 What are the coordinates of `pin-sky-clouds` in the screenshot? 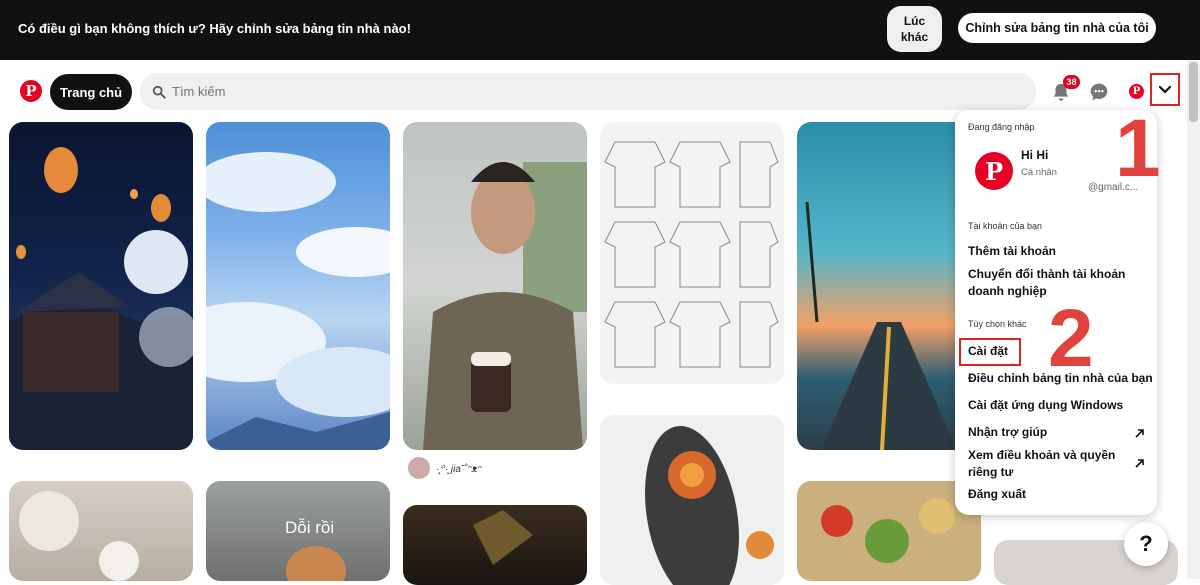 It's located at (298, 286).